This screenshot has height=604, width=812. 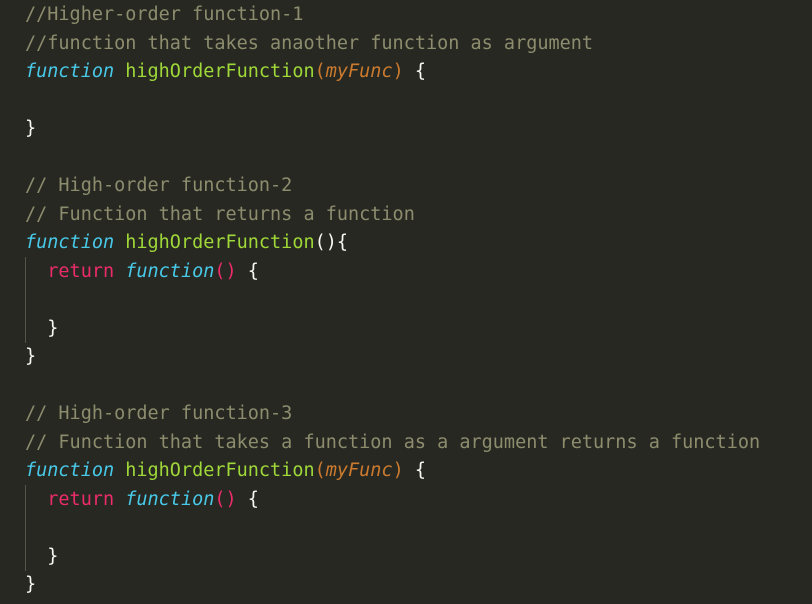 I want to click on code-line: function highOrderFunction(){, so click(x=406, y=243).